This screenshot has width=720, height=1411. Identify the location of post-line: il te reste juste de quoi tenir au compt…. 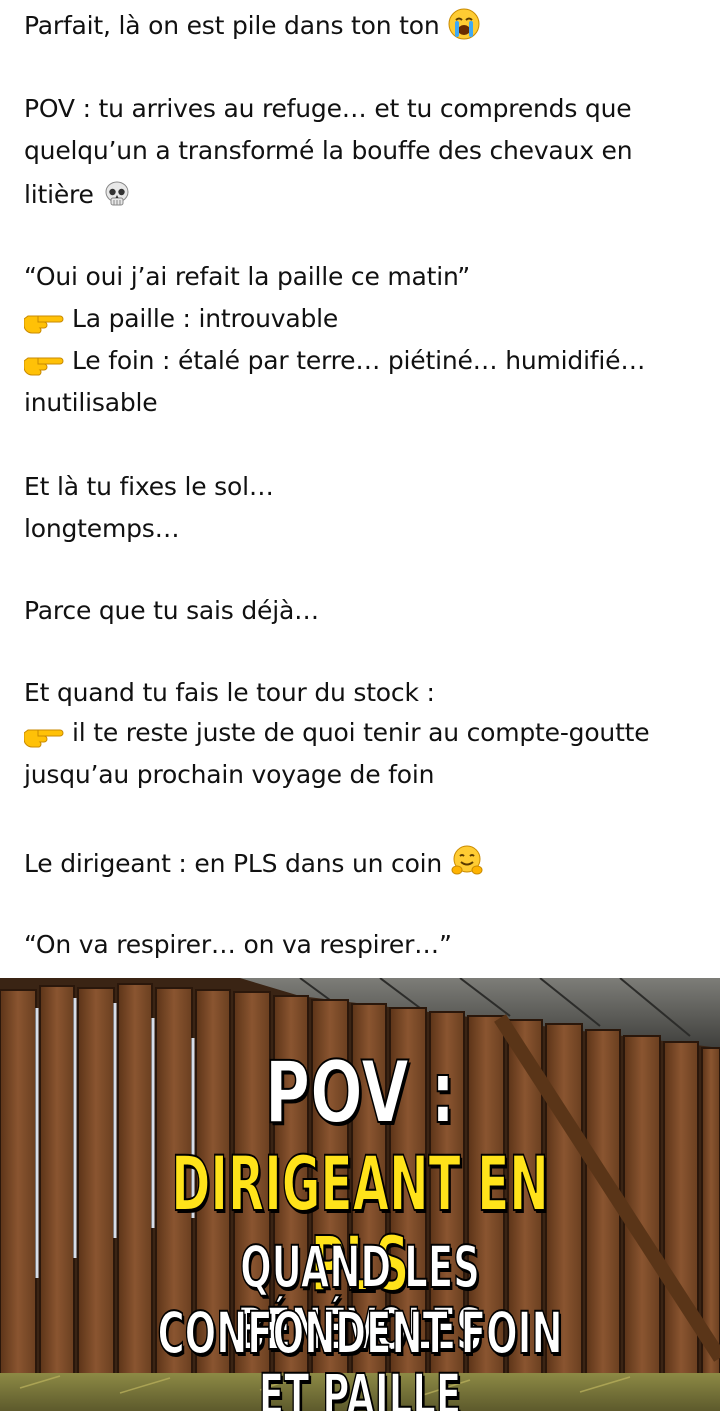
(367, 736).